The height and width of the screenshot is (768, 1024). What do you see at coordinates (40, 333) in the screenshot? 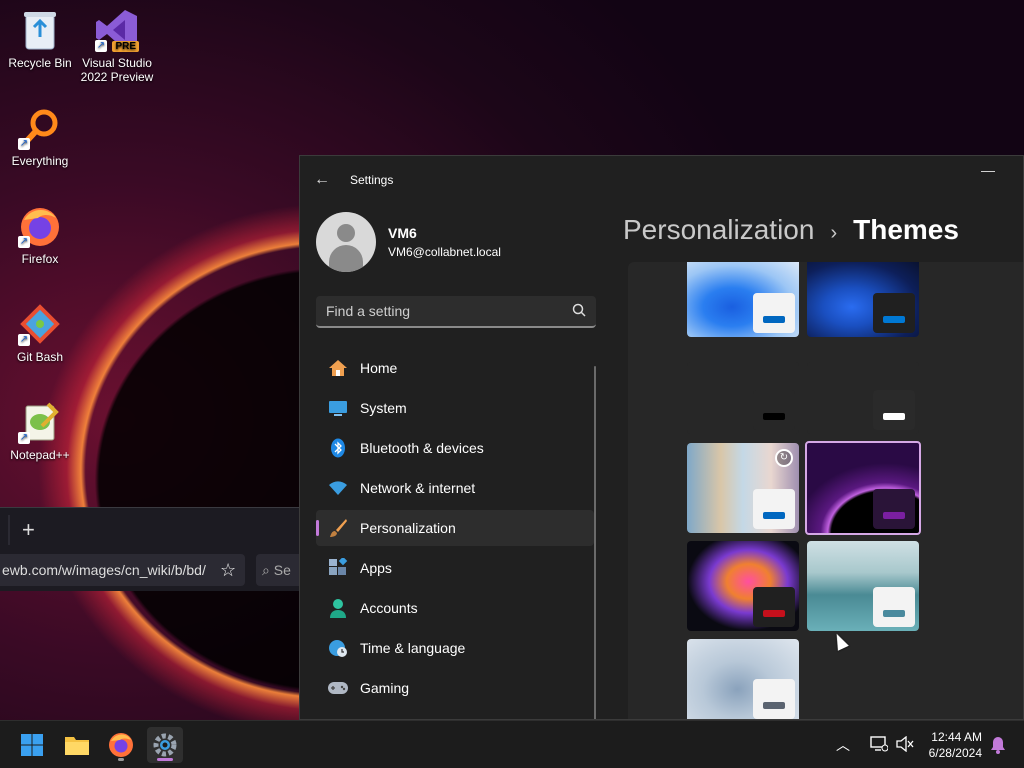
I see `desktop-icon-git-bash: ↗ Git Bash` at bounding box center [40, 333].